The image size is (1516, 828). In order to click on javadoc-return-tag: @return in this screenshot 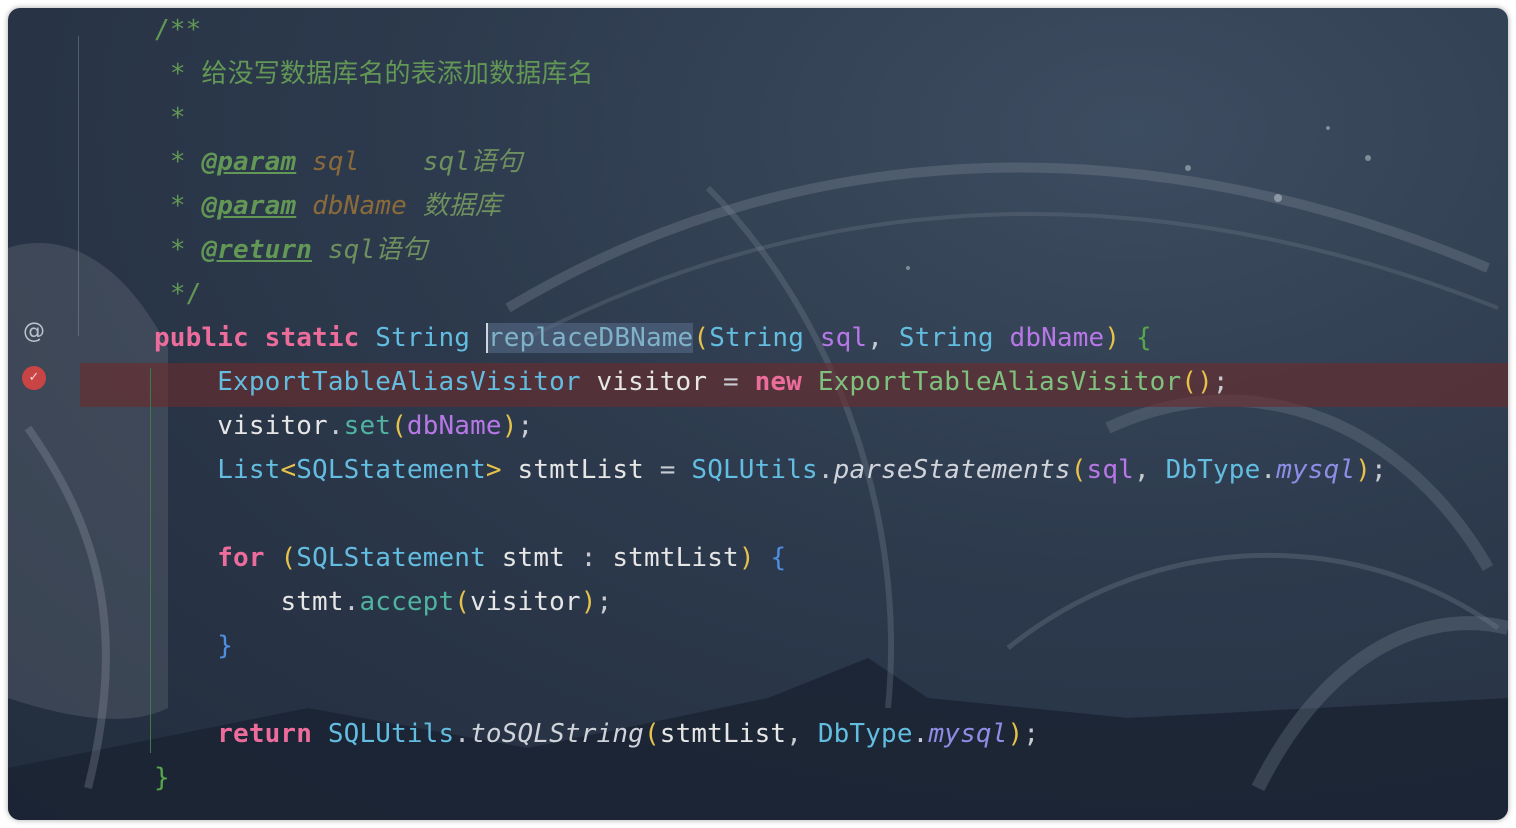, I will do `click(257, 250)`.